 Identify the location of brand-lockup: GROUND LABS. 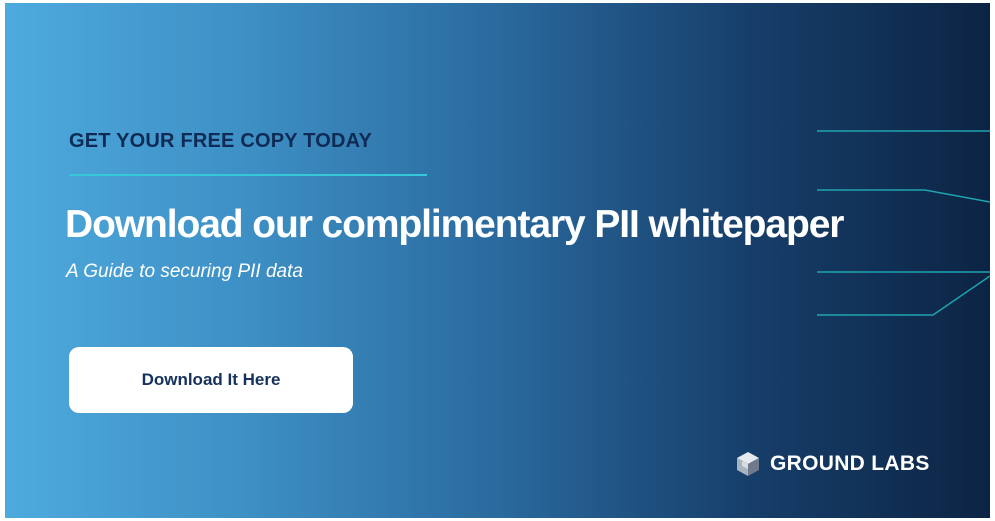
(833, 464).